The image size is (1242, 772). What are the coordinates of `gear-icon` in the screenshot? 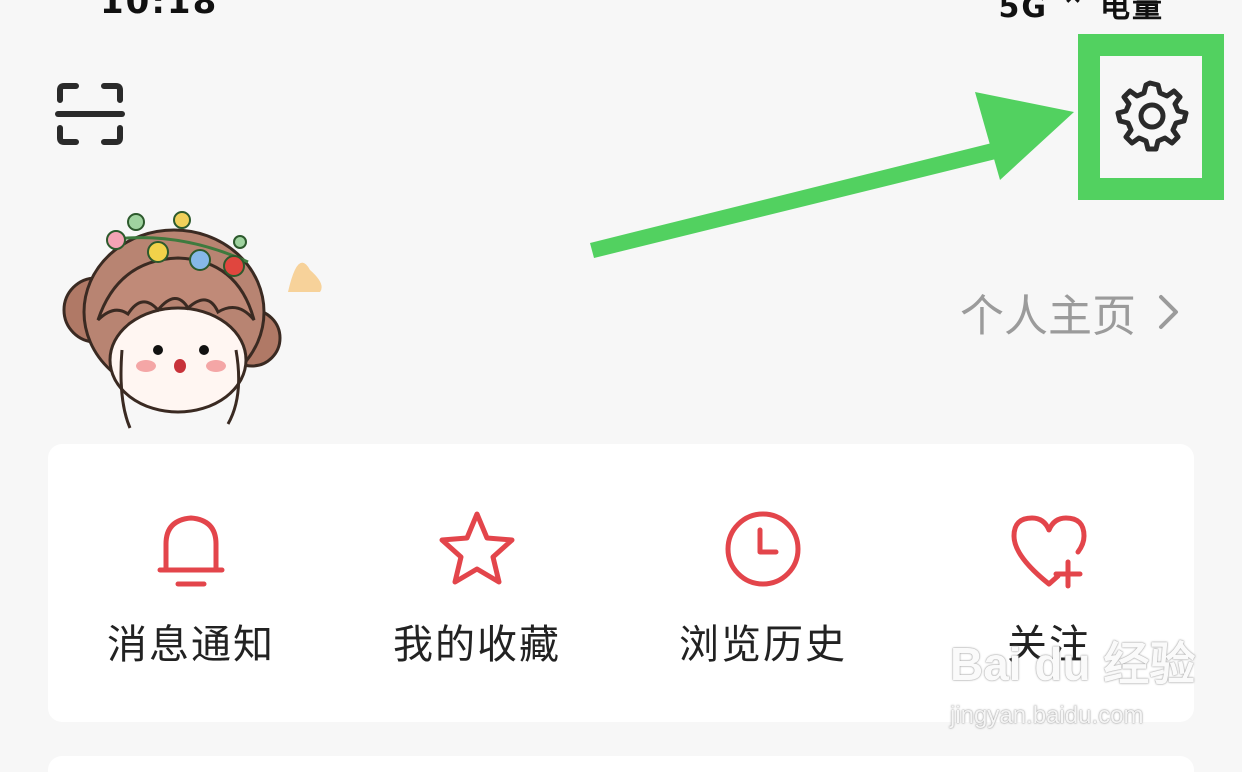 It's located at (1152, 116).